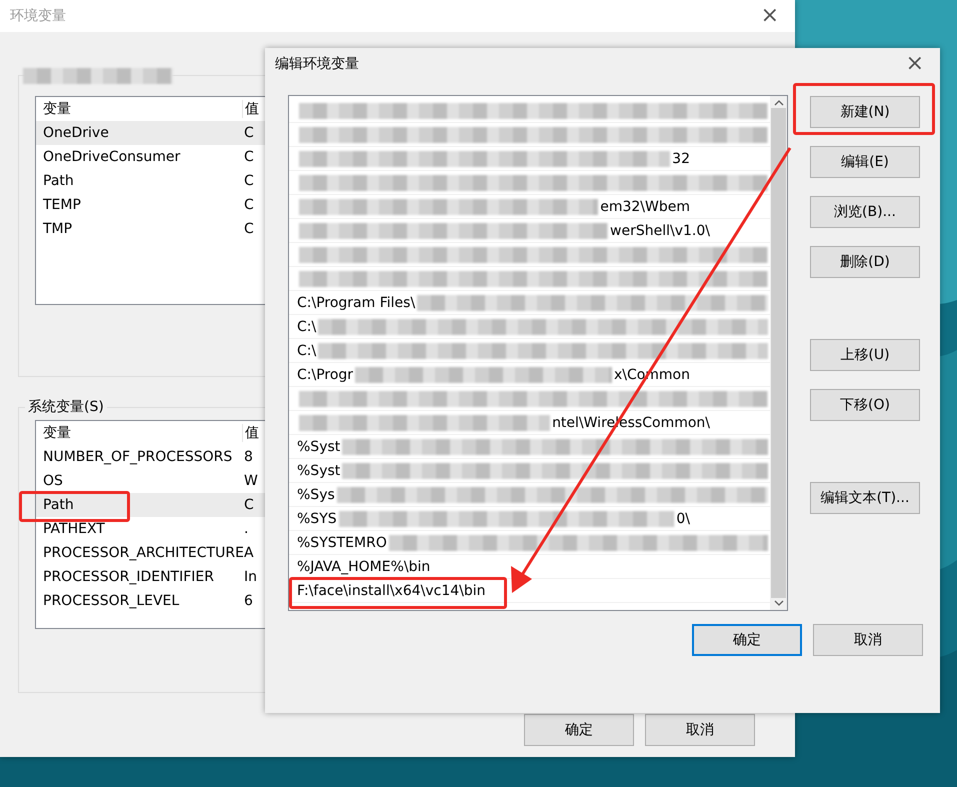 The height and width of the screenshot is (787, 957). I want to click on window-title: 编辑环境变量, so click(317, 64).